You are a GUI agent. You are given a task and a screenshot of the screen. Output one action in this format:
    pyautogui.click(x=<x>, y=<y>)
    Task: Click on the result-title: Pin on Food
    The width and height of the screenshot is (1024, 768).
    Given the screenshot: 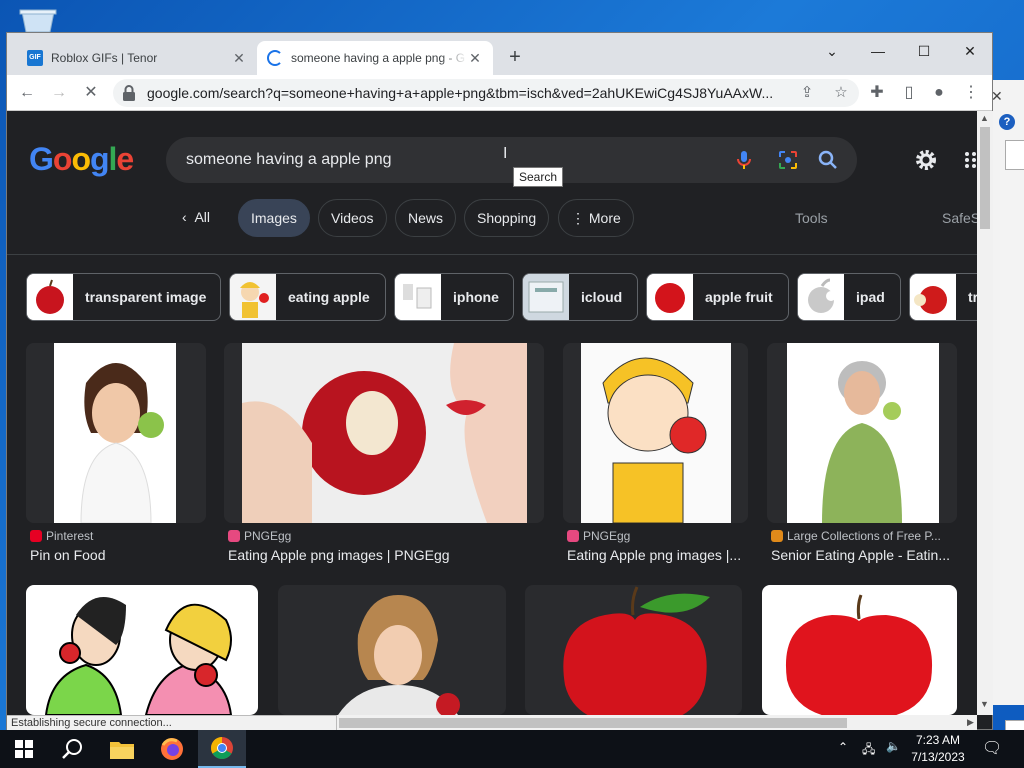 What is the action you would take?
    pyautogui.click(x=118, y=555)
    